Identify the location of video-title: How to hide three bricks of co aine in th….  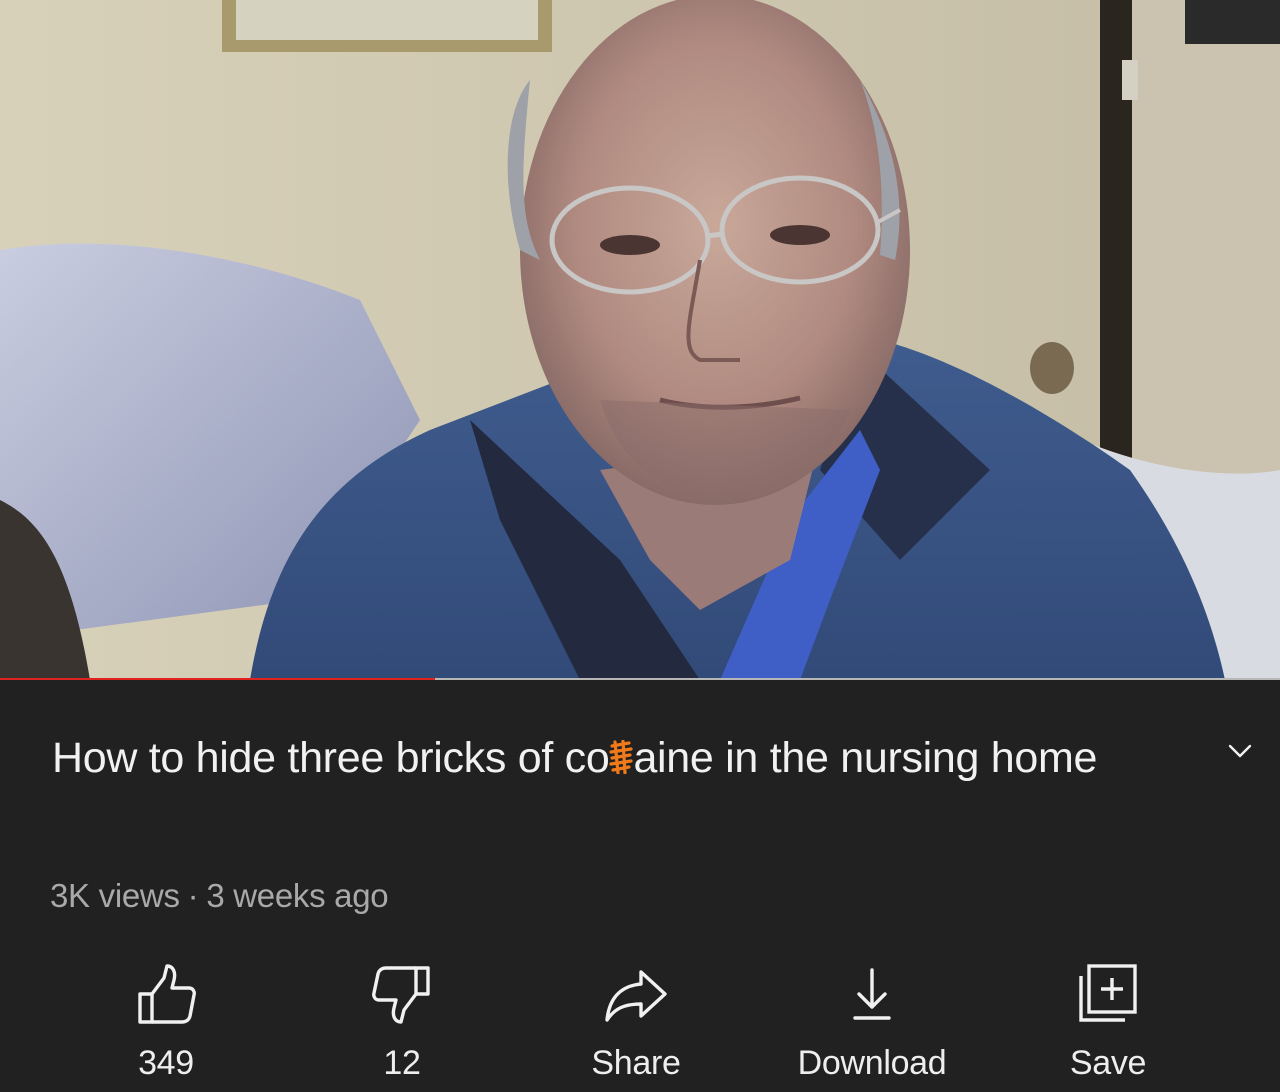
(602, 758).